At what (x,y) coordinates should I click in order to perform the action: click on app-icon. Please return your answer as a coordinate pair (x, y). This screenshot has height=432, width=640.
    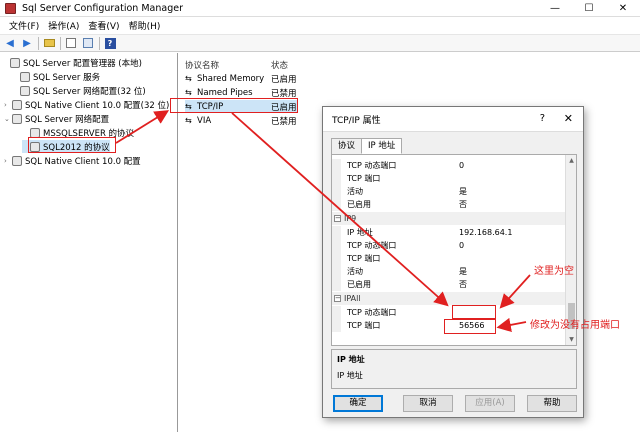
    Looking at the image, I should click on (10, 8).